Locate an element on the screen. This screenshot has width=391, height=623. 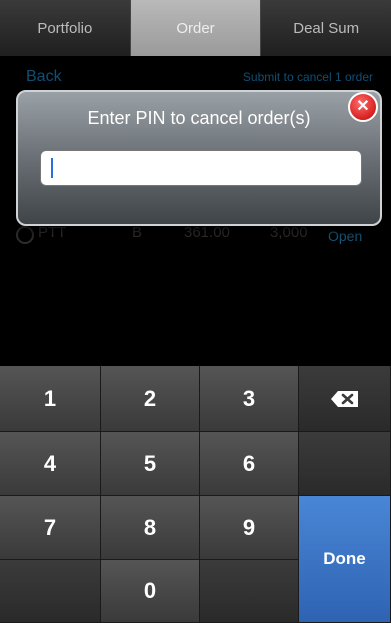
close-icon: ✕ is located at coordinates (363, 107).